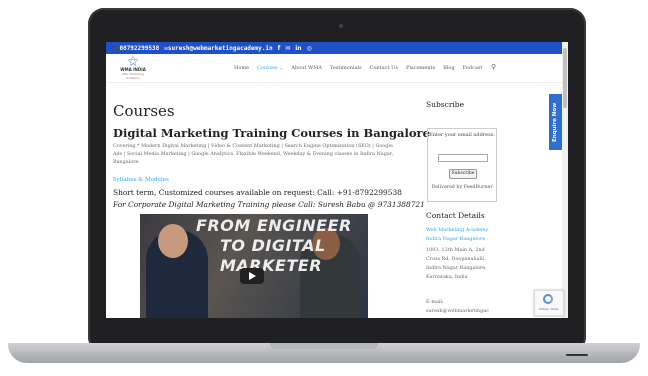 Image resolution: width=648 pixels, height=376 pixels. I want to click on contact-heading: Contact Details, so click(455, 215).